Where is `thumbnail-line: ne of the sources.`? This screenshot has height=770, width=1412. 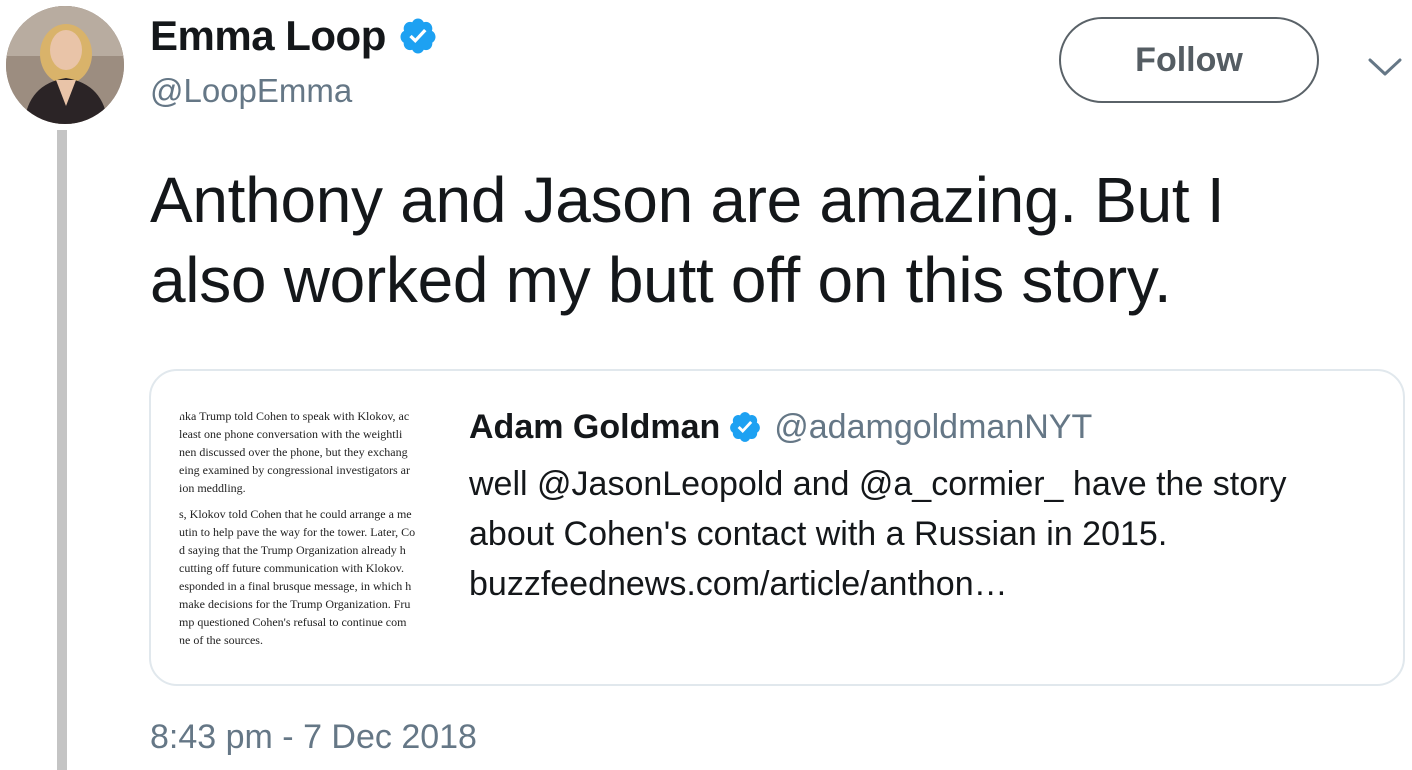
thumbnail-line: ne of the sources. is located at coordinates (221, 640).